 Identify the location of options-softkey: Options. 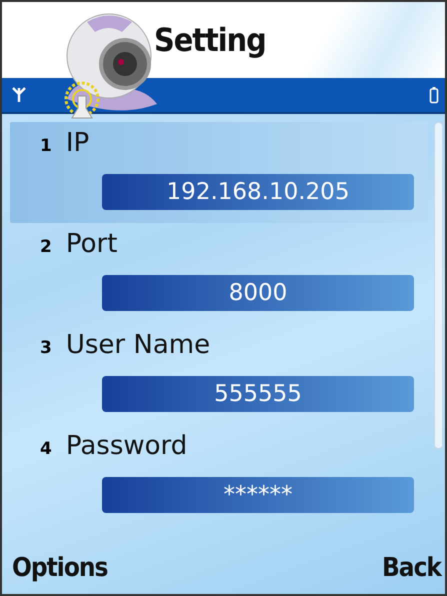
(60, 568).